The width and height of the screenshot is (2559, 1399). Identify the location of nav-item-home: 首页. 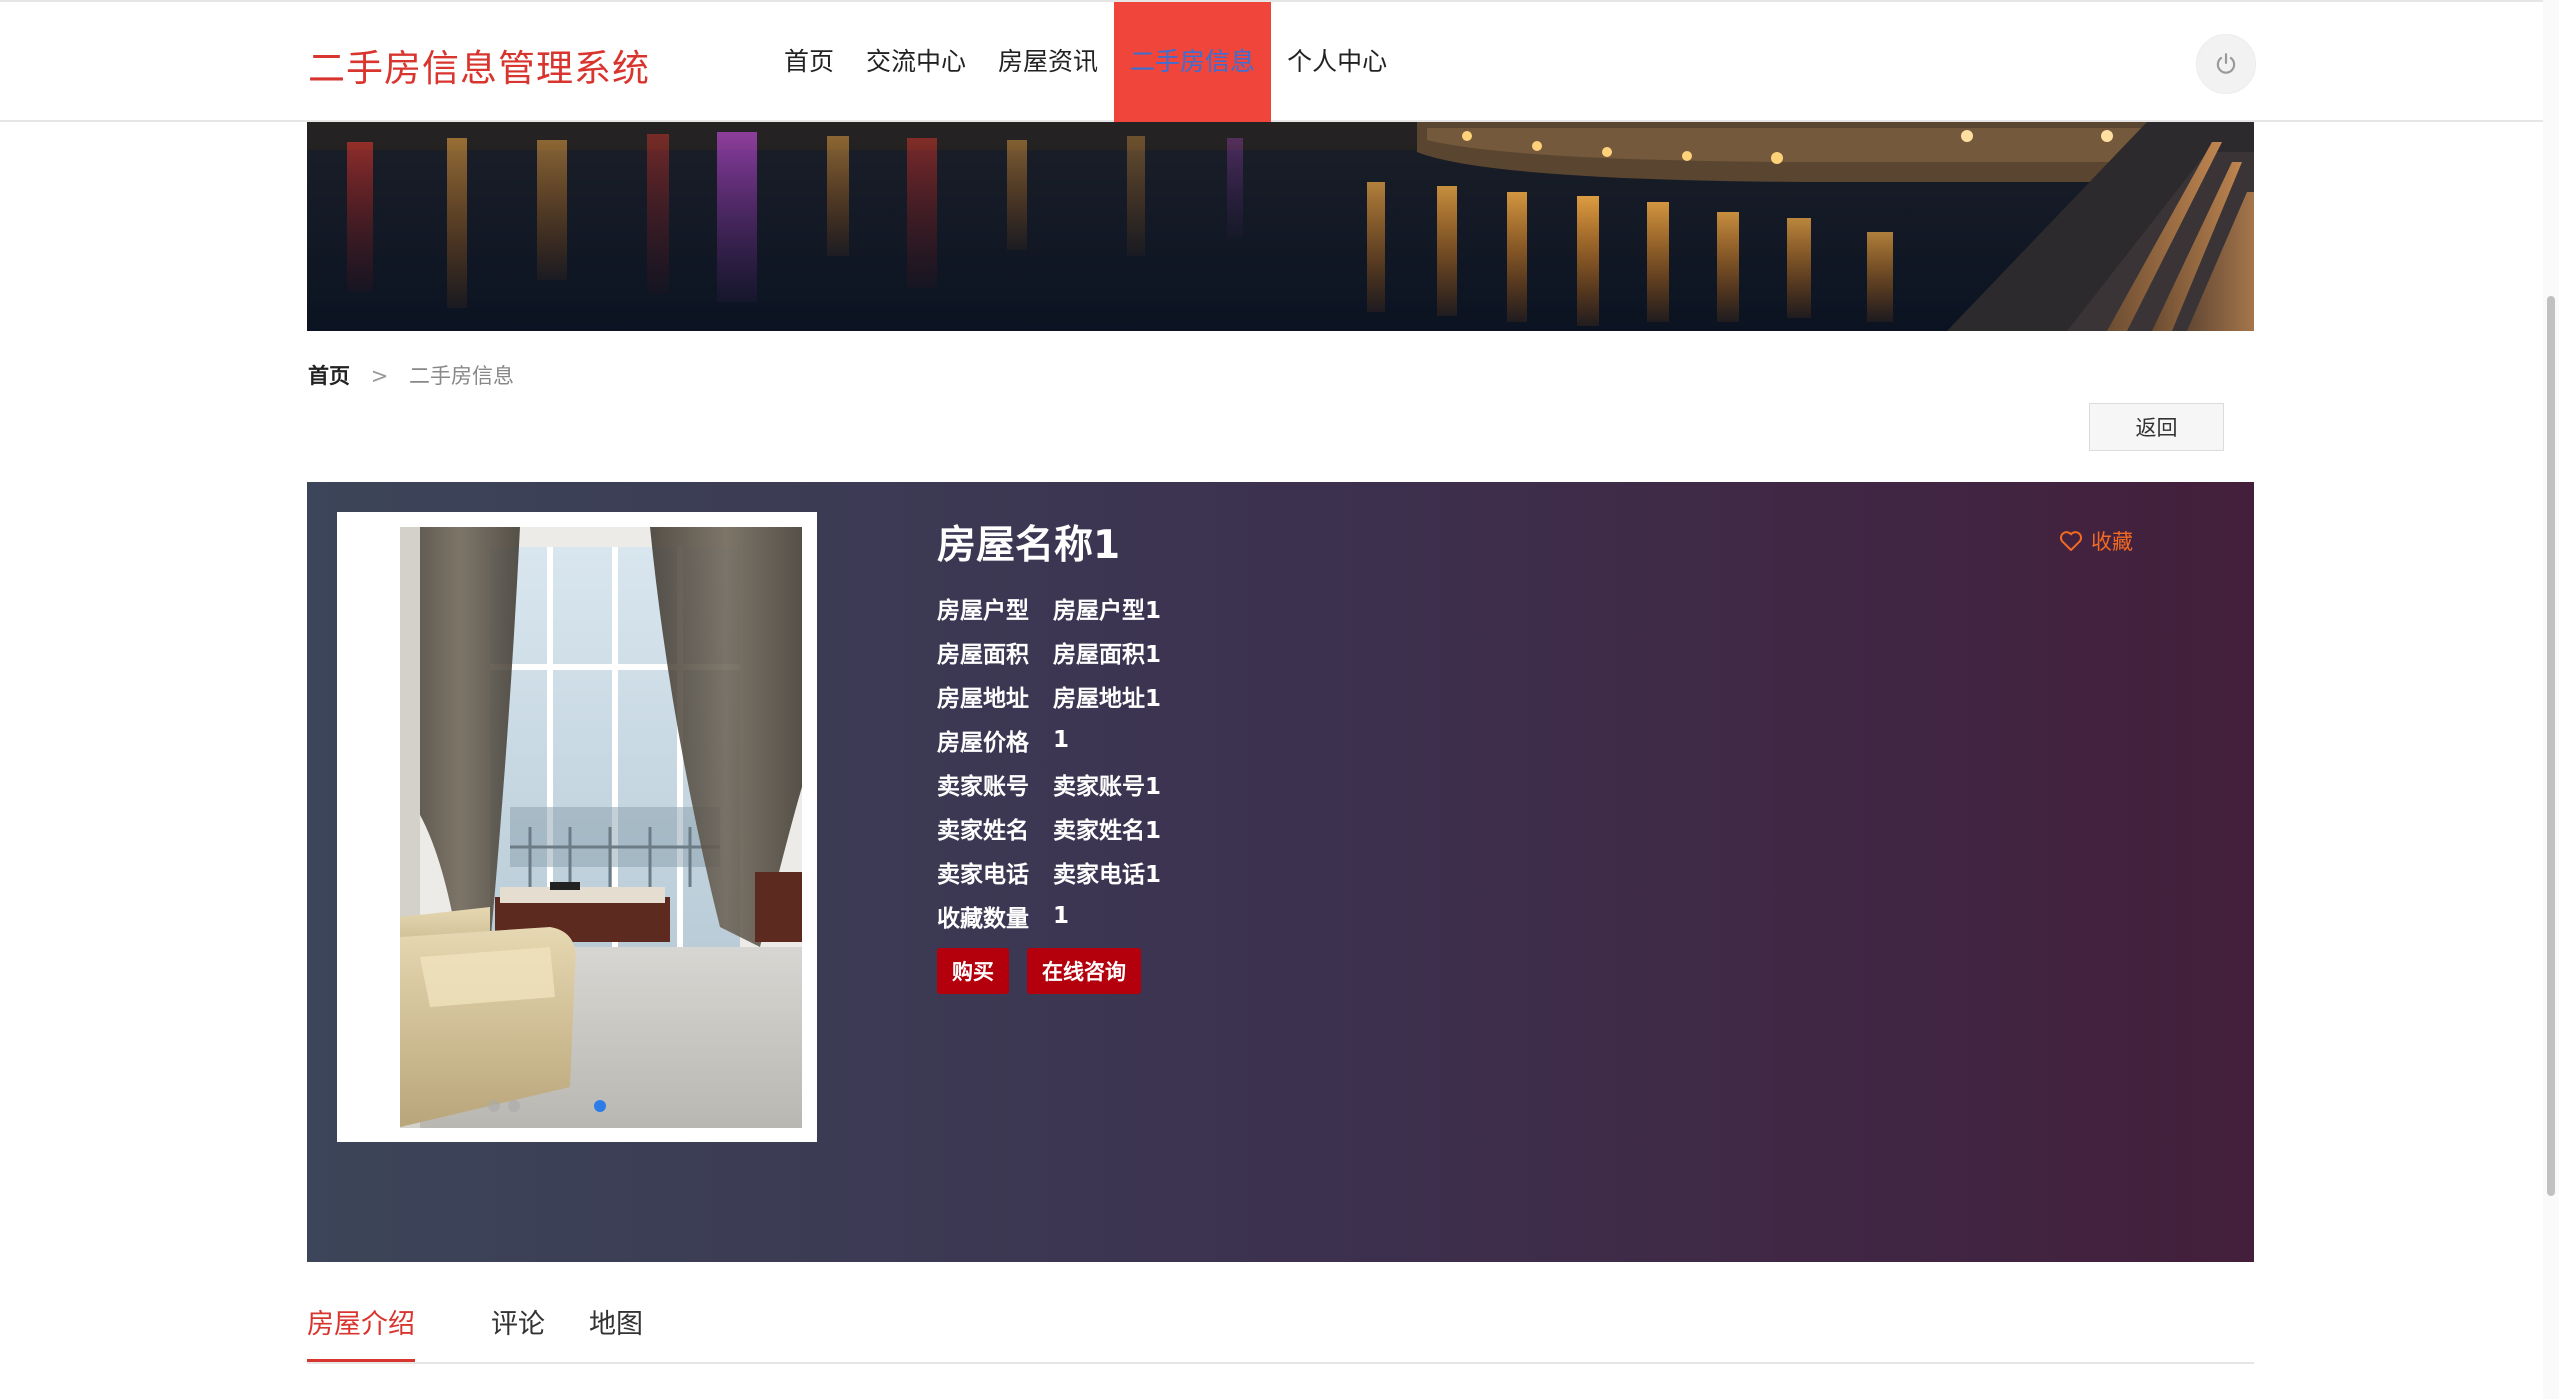
(809, 62).